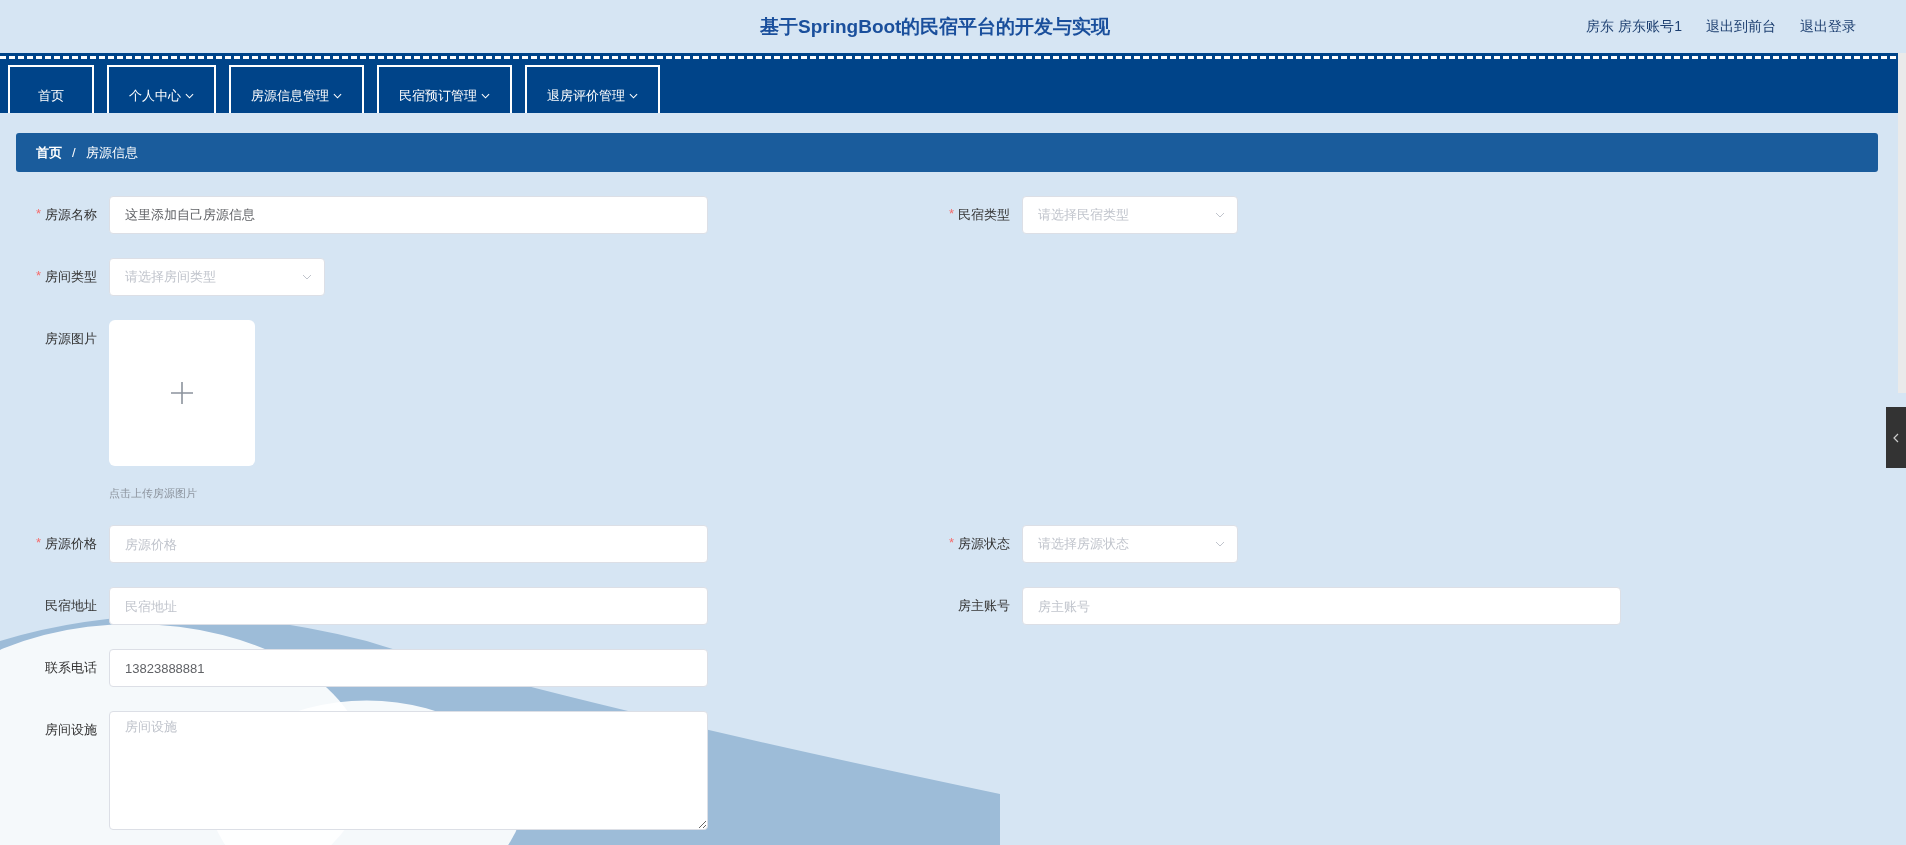  Describe the element at coordinates (1902, 223) in the screenshot. I see `scrollbar` at that location.